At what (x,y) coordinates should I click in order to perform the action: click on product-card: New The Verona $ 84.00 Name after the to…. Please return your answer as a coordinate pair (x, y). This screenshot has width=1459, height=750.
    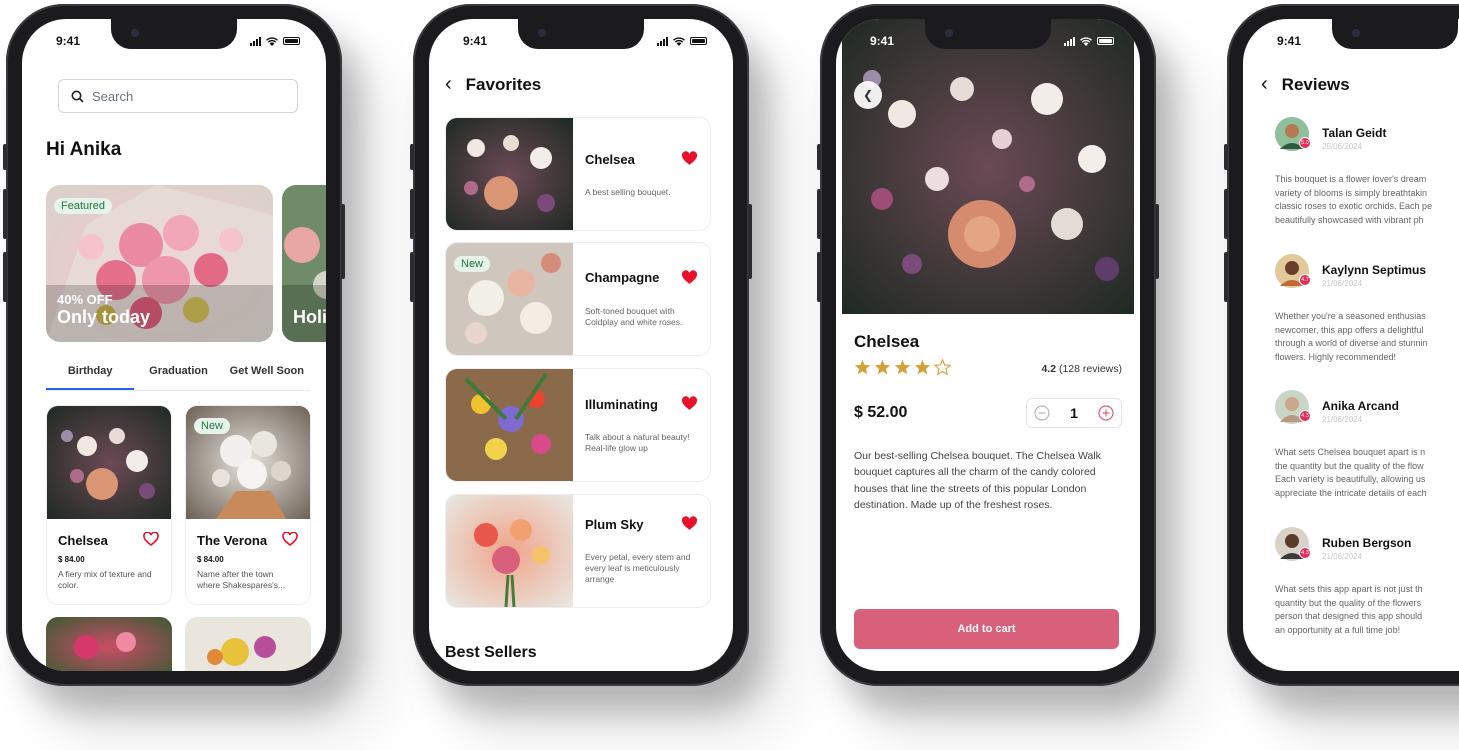
    Looking at the image, I should click on (248, 505).